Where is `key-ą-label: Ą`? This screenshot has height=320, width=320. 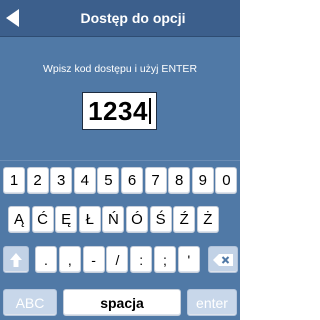
key-ą-label: Ą is located at coordinates (18, 219).